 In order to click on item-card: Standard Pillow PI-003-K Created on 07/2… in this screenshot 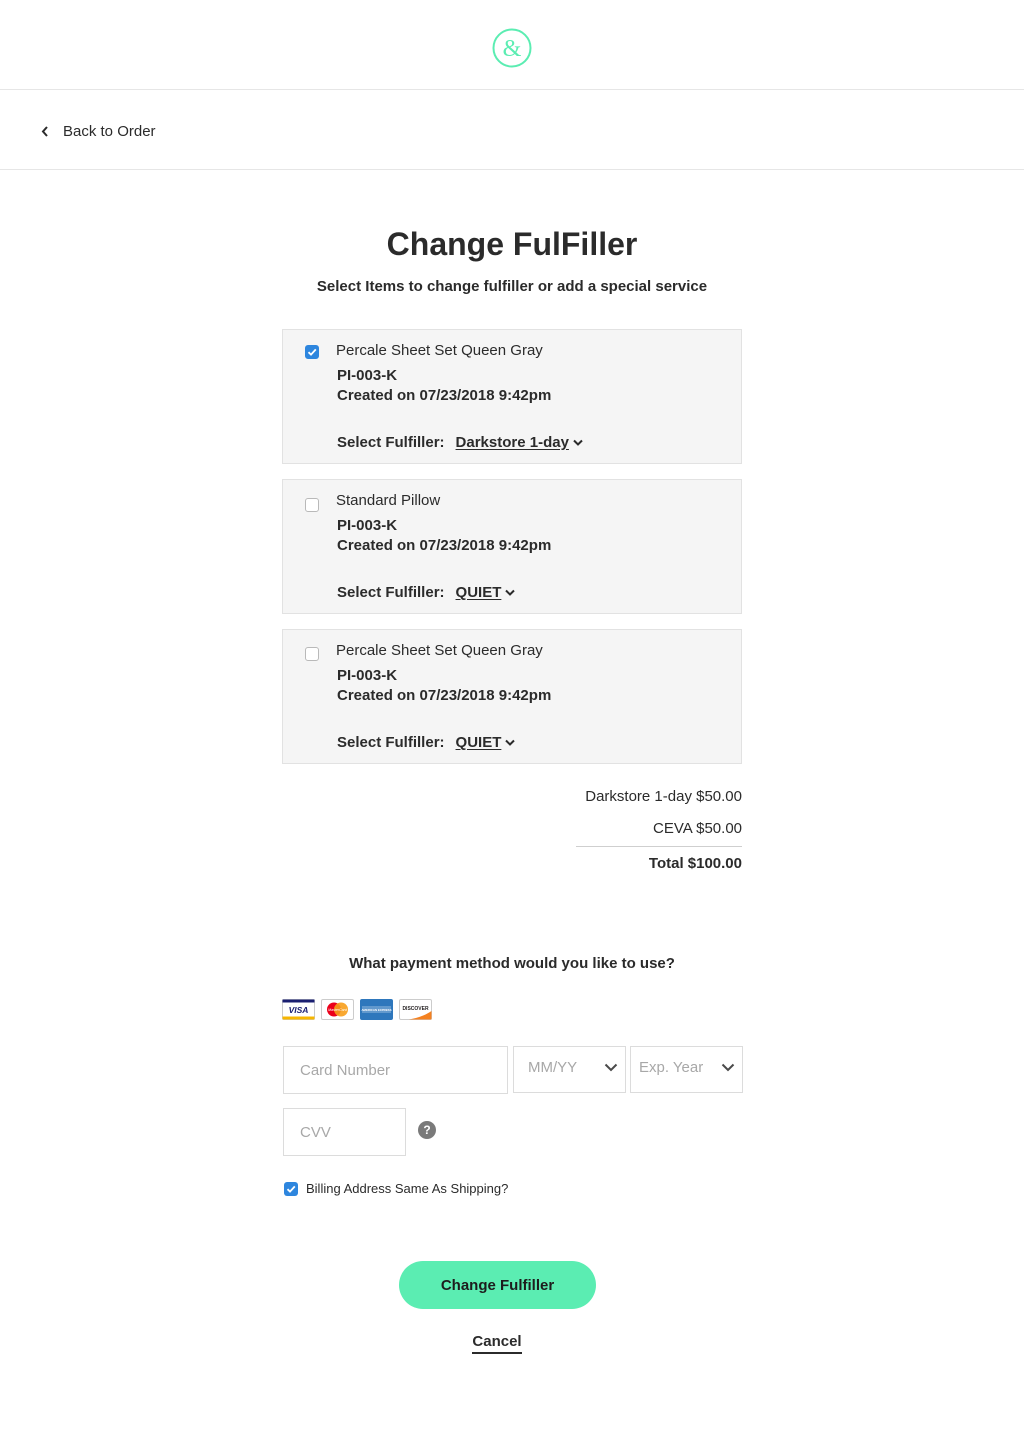, I will do `click(512, 546)`.